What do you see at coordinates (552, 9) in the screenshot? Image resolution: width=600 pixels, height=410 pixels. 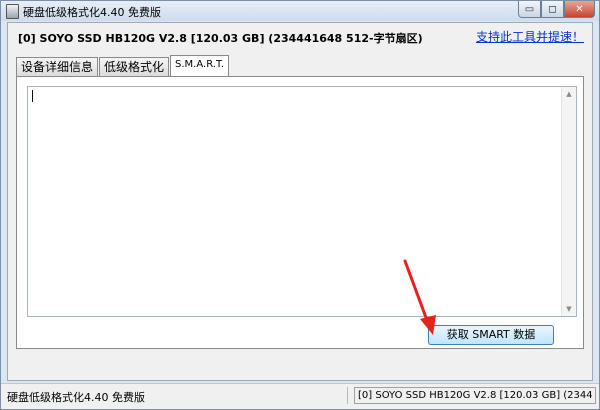 I see `maximize-button: ◻` at bounding box center [552, 9].